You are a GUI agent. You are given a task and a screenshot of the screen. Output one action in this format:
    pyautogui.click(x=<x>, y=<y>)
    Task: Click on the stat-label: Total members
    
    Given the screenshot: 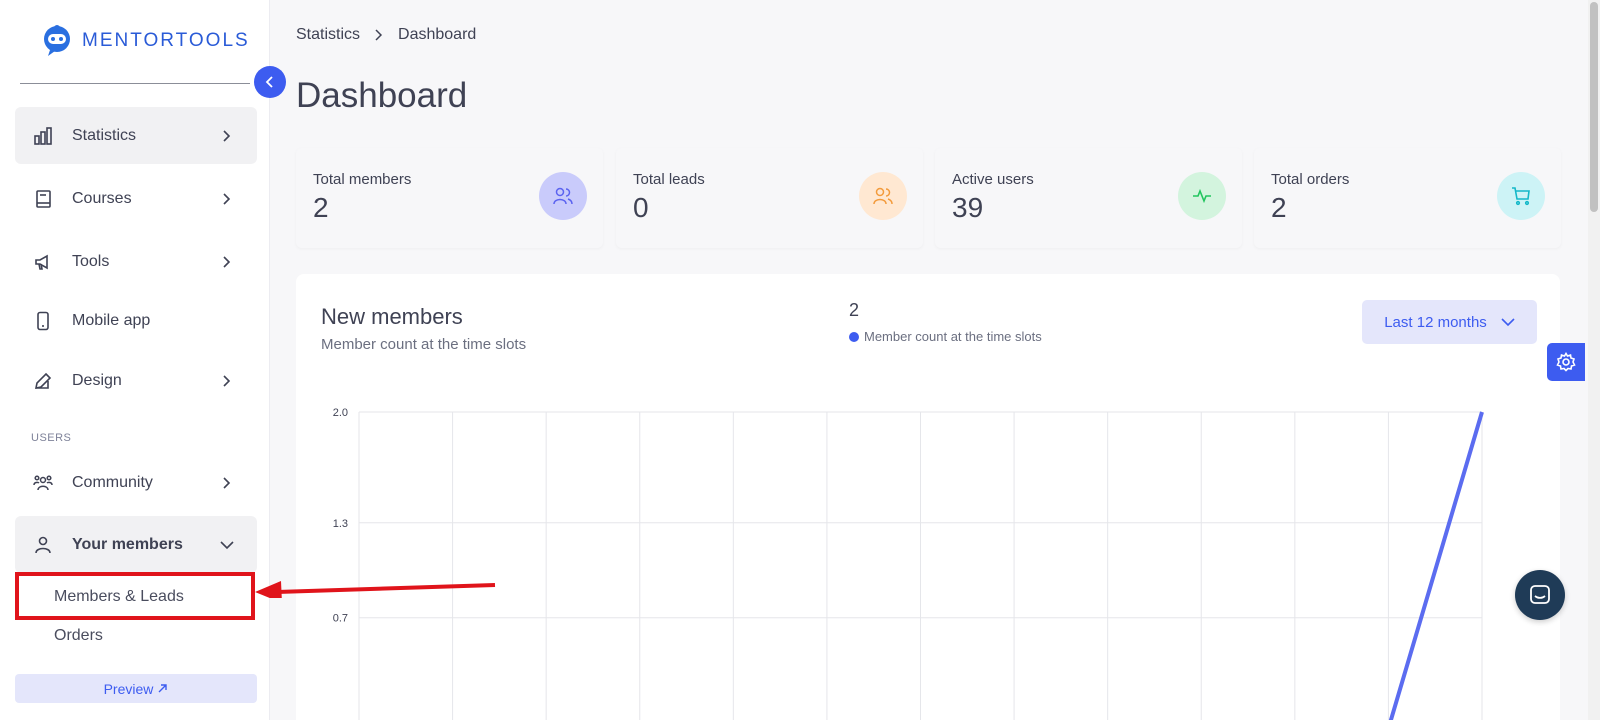 What is the action you would take?
    pyautogui.click(x=362, y=179)
    